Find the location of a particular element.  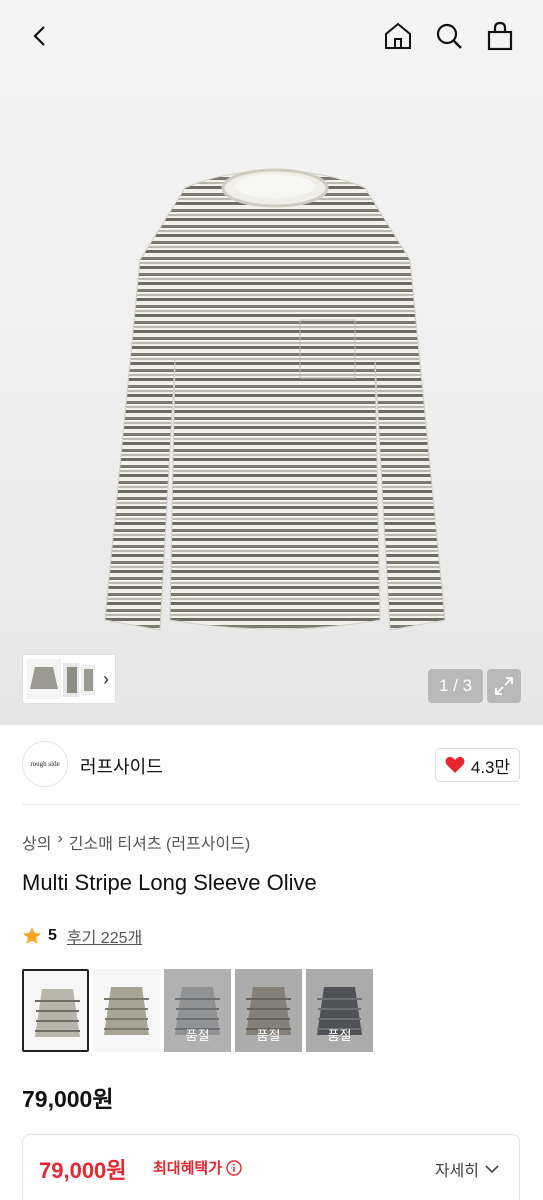

benefit-label: 최대혜택가 is located at coordinates (197, 1167).